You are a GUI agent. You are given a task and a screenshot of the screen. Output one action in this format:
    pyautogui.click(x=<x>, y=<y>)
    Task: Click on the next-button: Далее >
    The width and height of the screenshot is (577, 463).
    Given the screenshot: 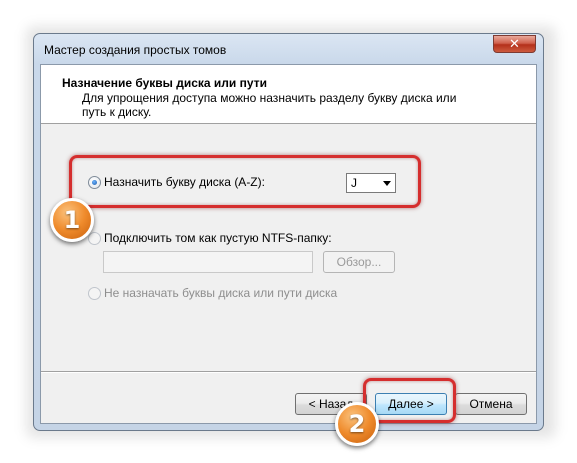 What is the action you would take?
    pyautogui.click(x=411, y=404)
    